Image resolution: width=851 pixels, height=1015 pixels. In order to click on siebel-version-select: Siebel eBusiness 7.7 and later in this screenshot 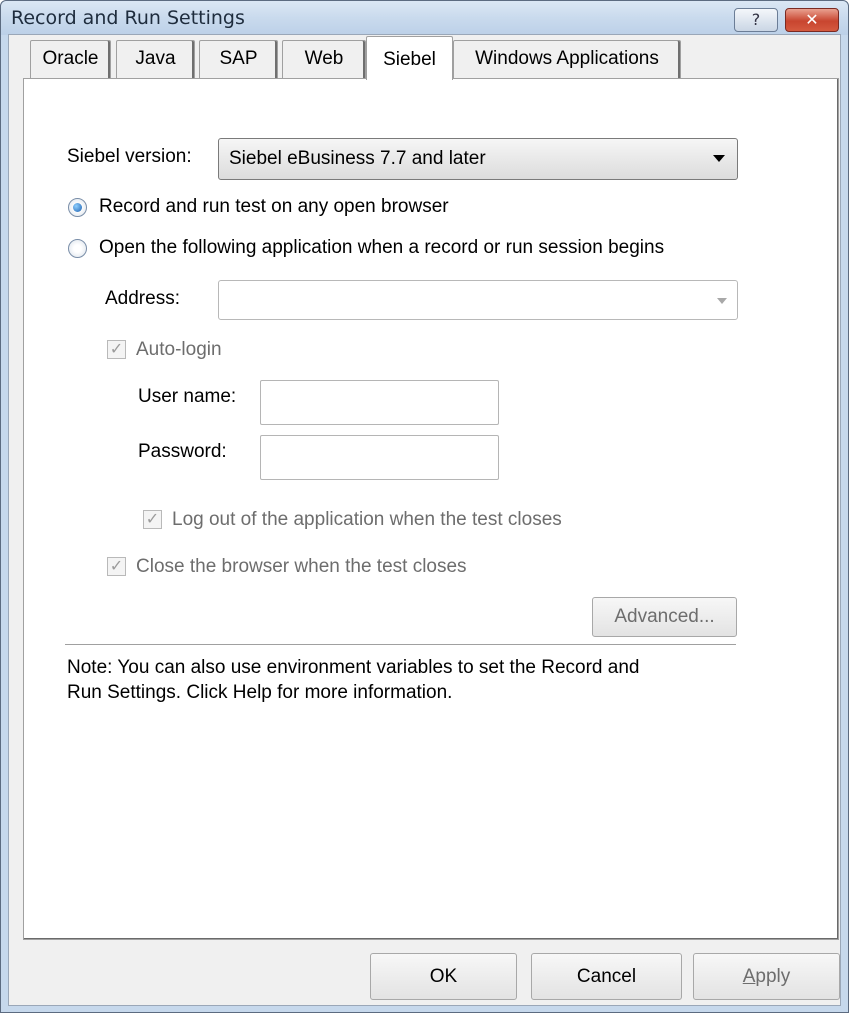, I will do `click(478, 159)`.